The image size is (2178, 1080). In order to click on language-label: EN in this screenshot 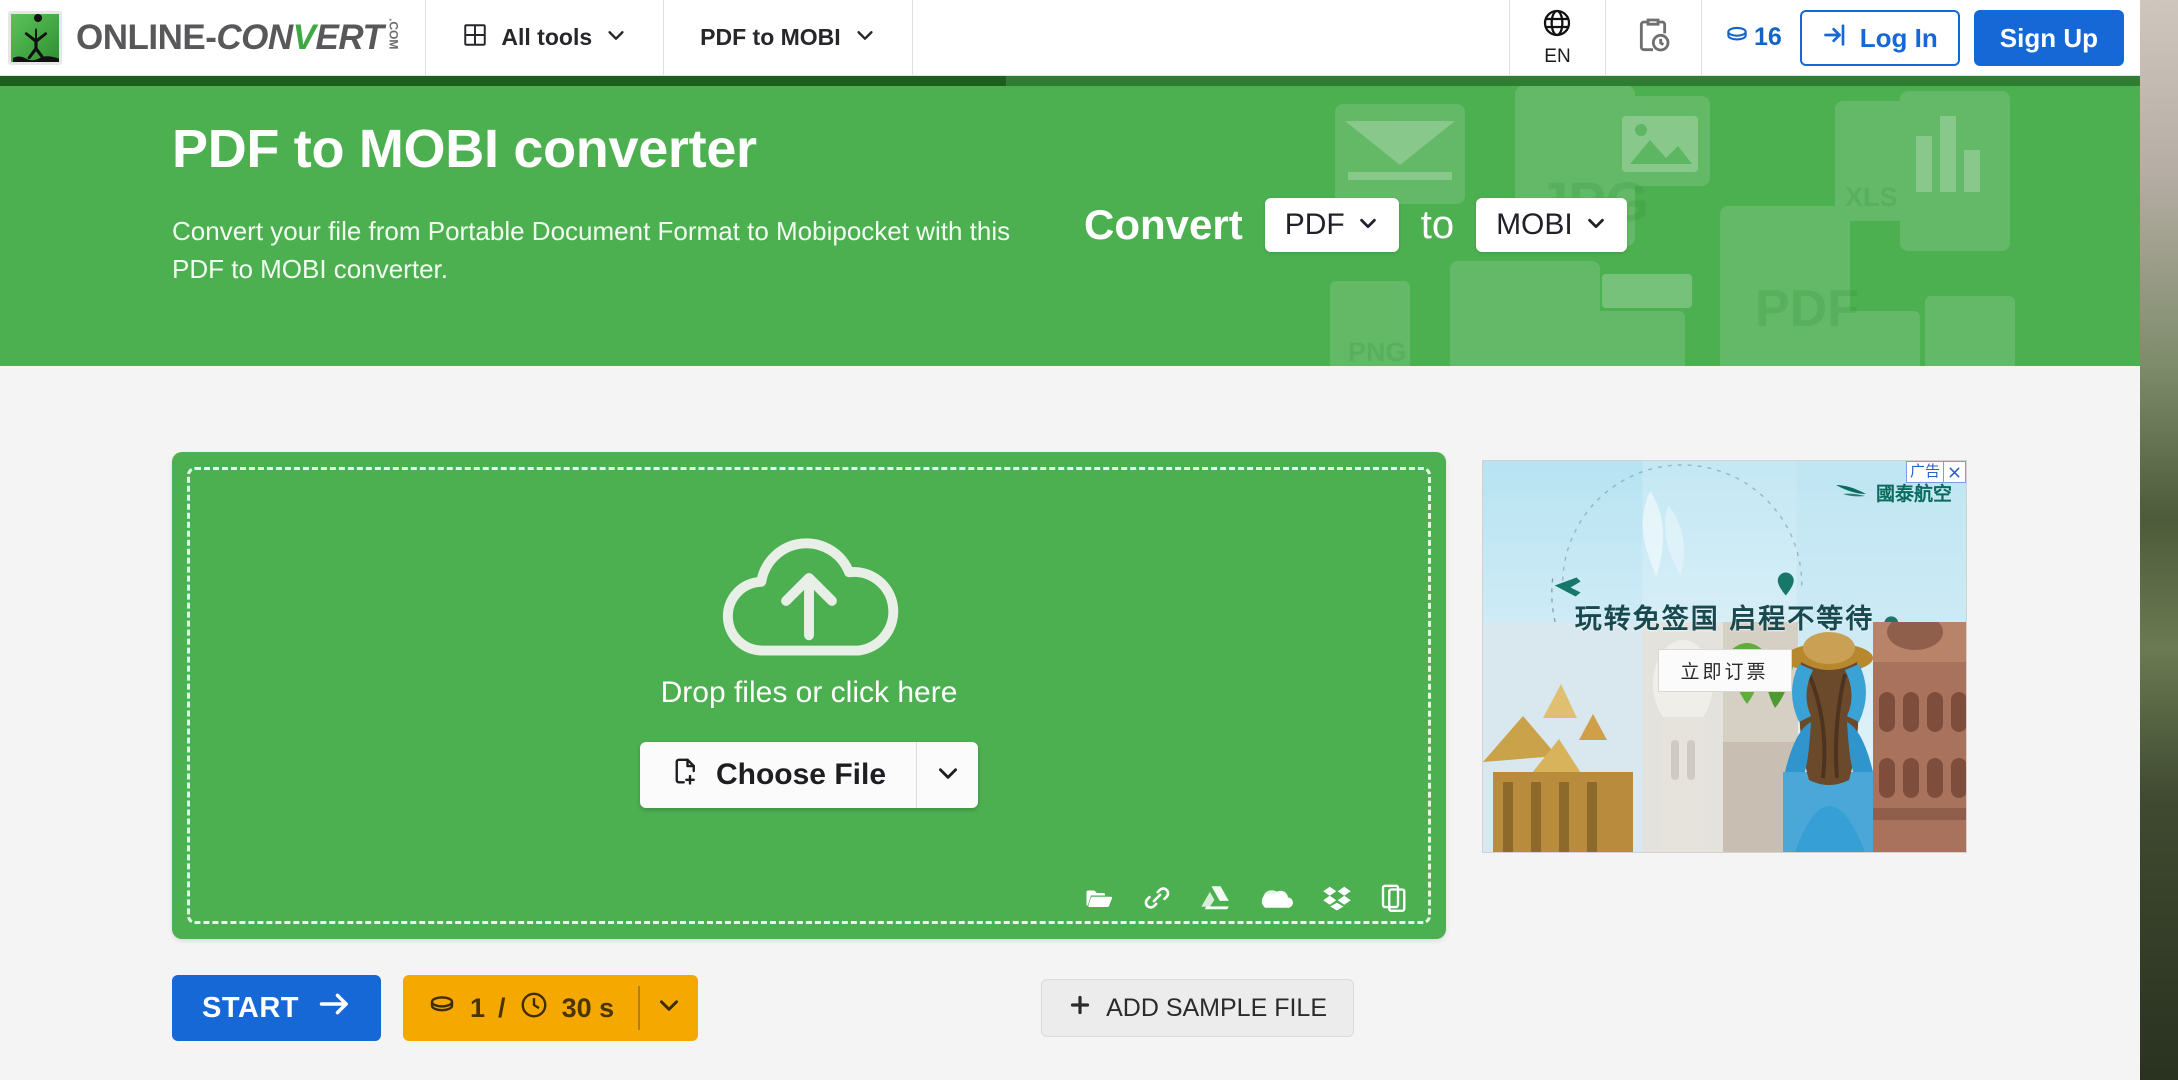, I will do `click(1557, 56)`.